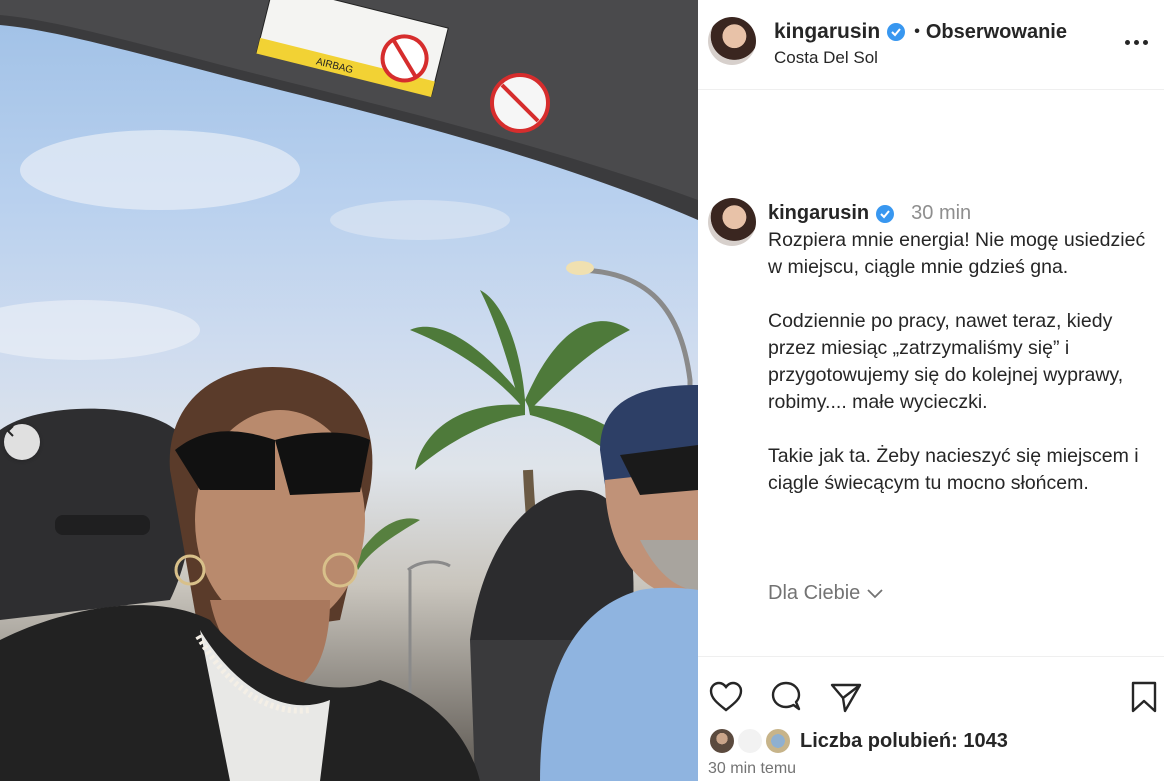 The image size is (1164, 781). What do you see at coordinates (941, 213) in the screenshot?
I see `caption-timestamp: 30 min` at bounding box center [941, 213].